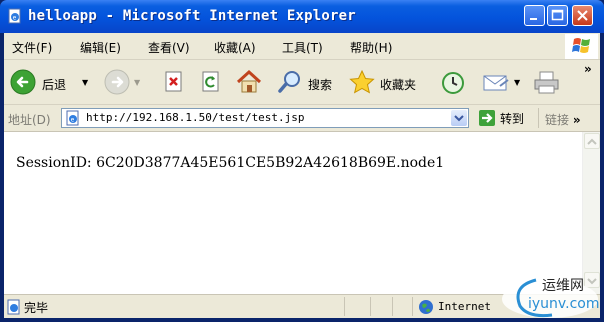  What do you see at coordinates (54, 85) in the screenshot?
I see `back-label: 后退` at bounding box center [54, 85].